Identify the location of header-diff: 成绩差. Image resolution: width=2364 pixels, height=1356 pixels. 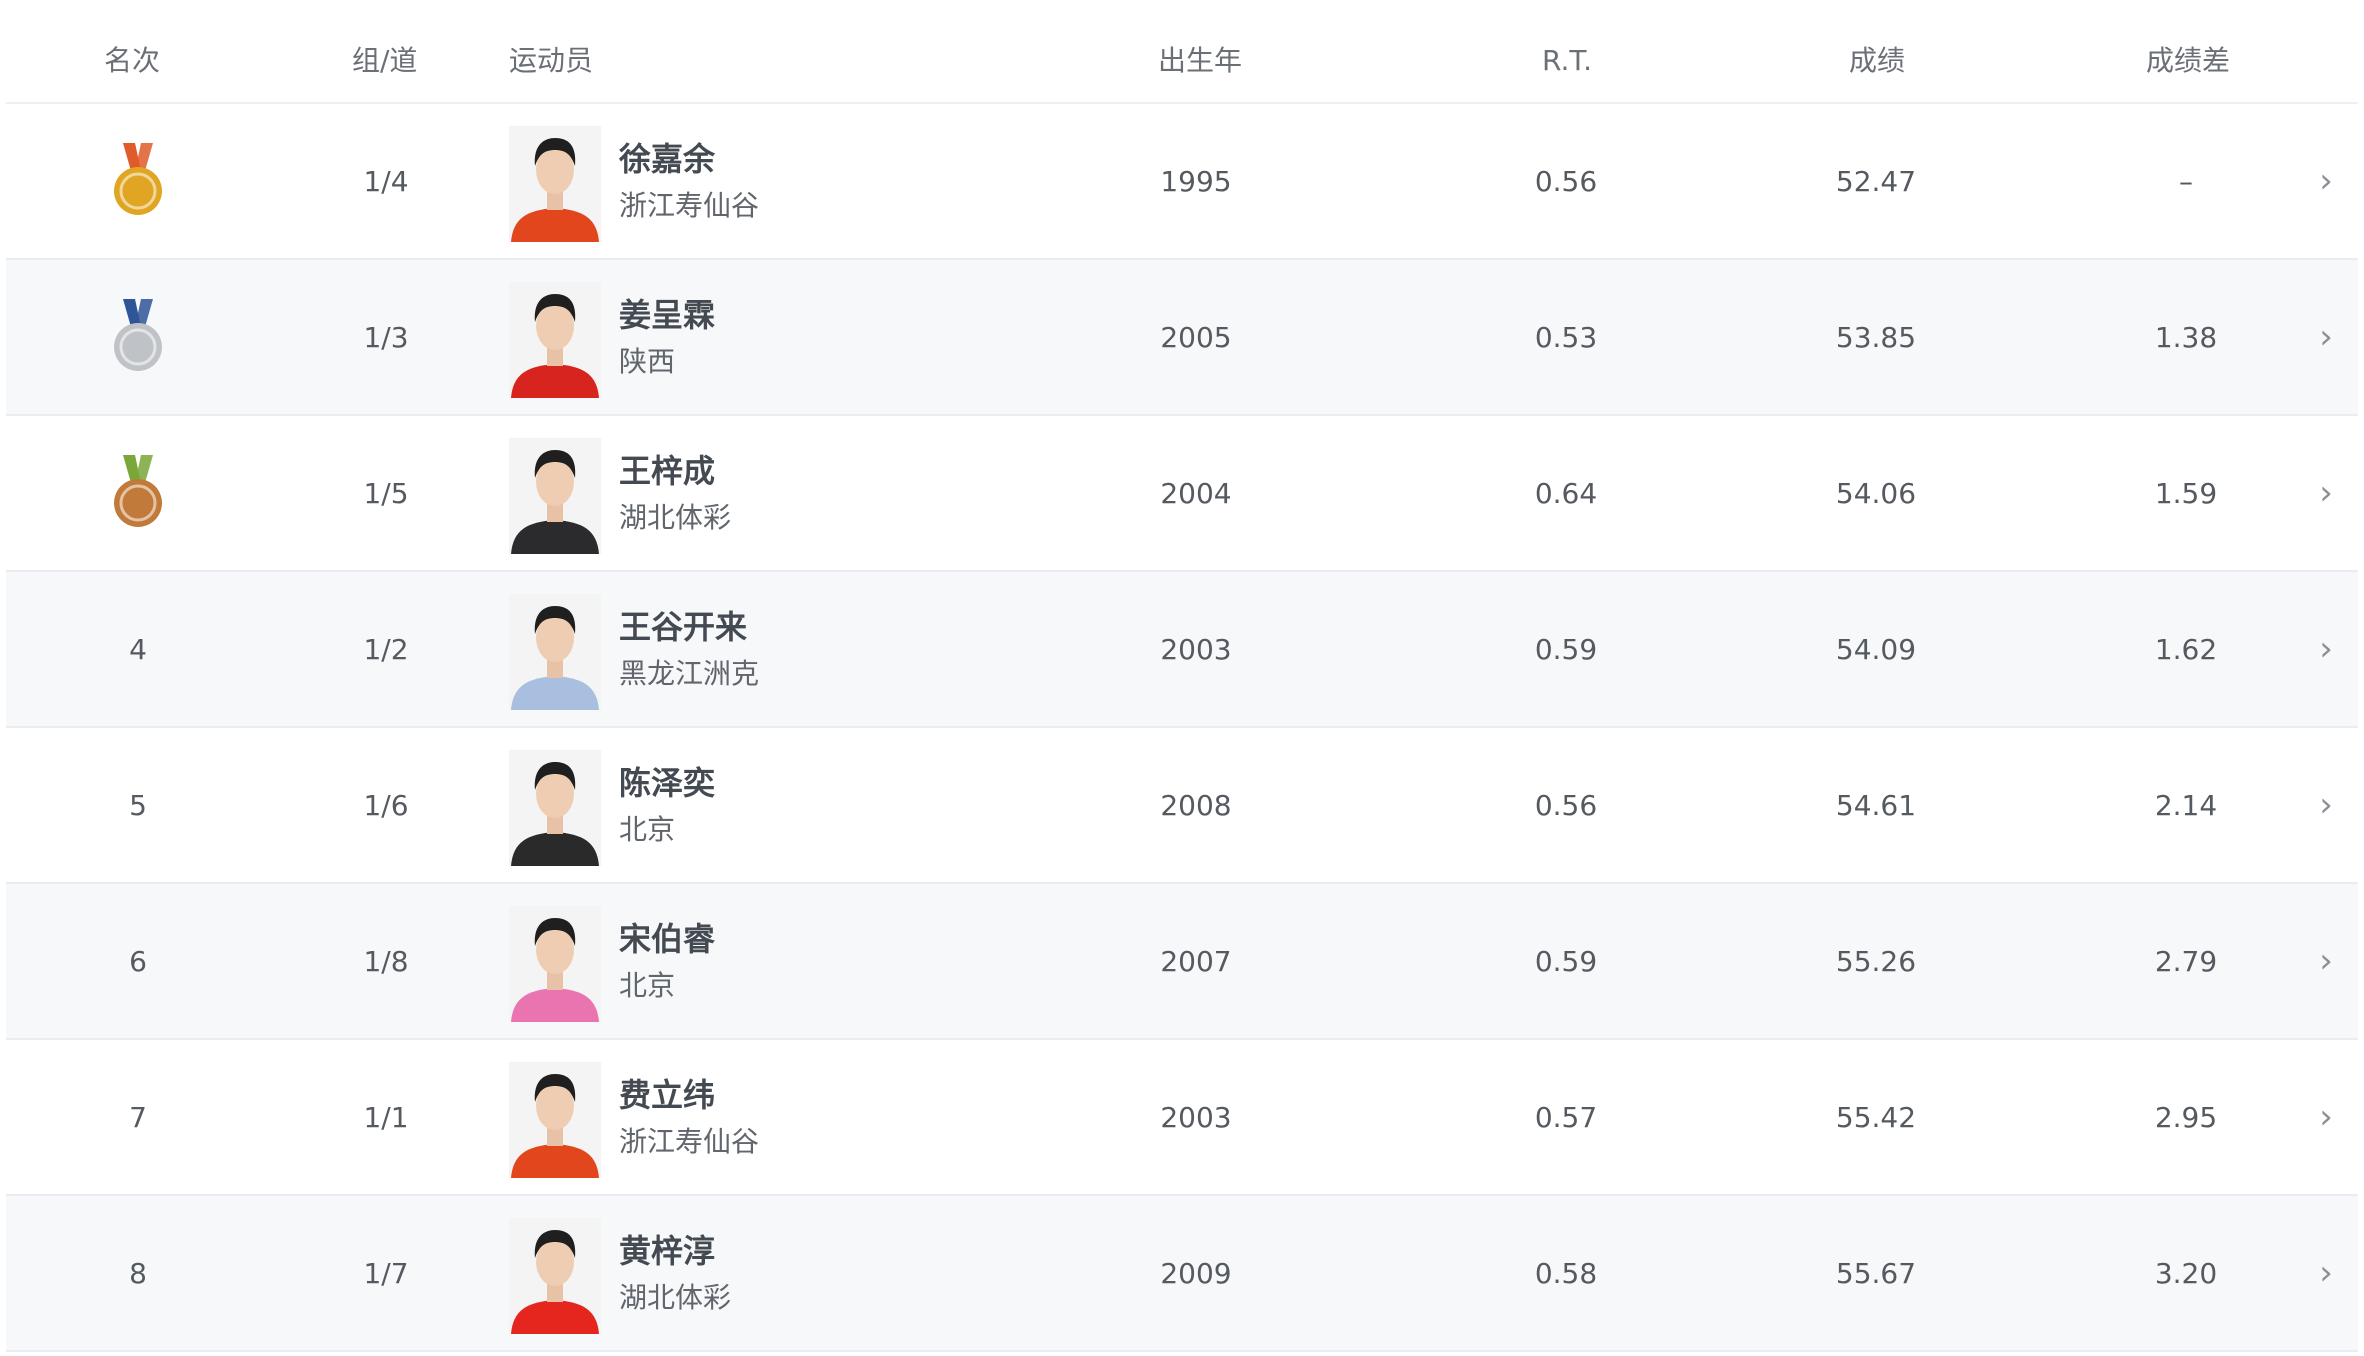
(2188, 60).